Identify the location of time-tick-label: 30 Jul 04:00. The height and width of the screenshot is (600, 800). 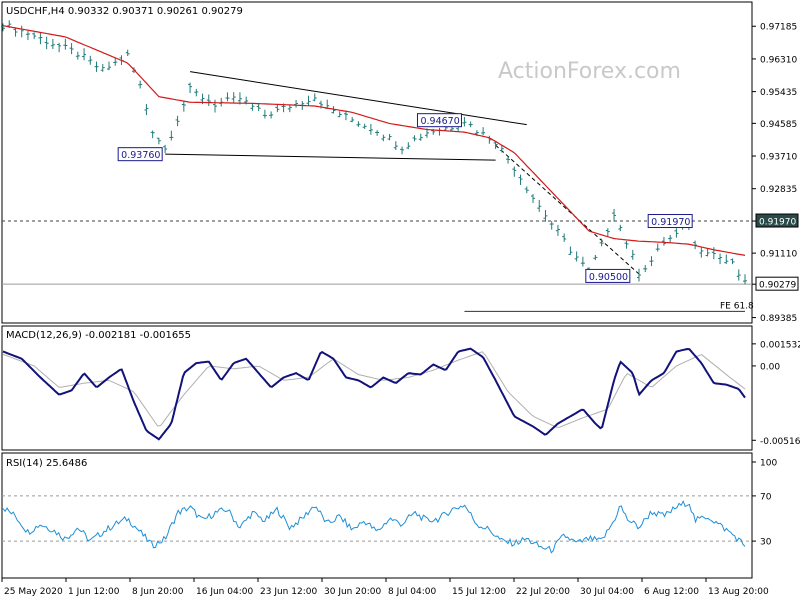
(607, 592).